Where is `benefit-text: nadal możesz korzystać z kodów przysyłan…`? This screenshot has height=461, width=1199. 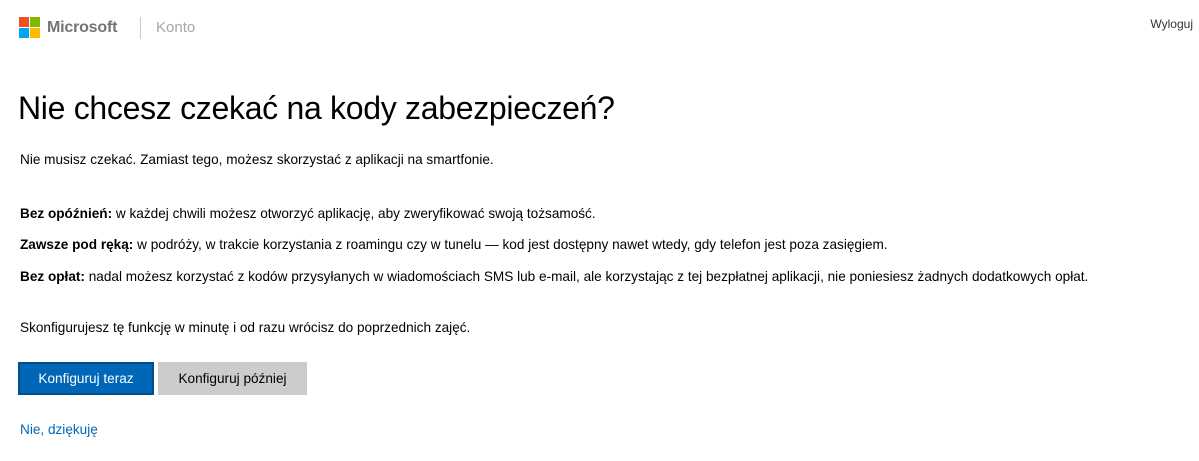 benefit-text: nadal możesz korzystać z kodów przysyłan… is located at coordinates (586, 276).